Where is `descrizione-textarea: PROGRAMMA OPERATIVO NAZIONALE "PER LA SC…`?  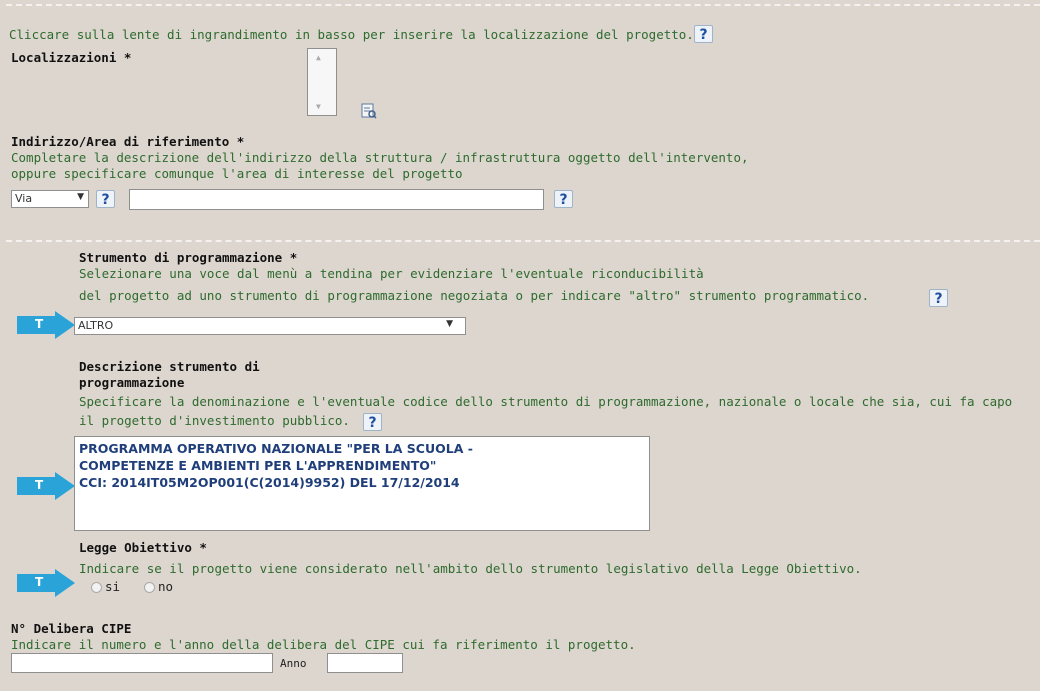
descrizione-textarea: PROGRAMMA OPERATIVO NAZIONALE "PER LA SC… is located at coordinates (362, 483).